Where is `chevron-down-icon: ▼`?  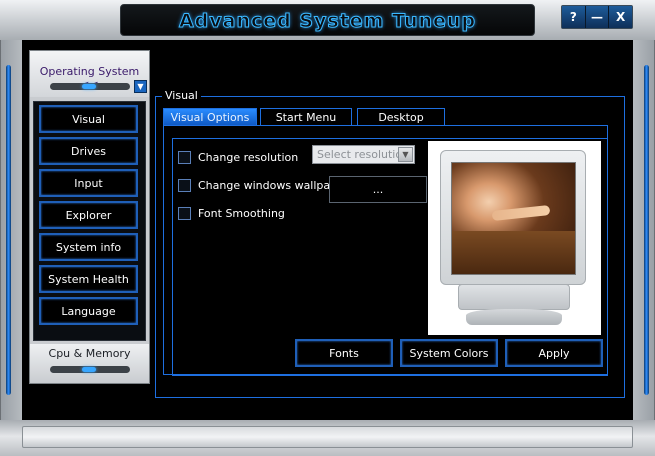
chevron-down-icon: ▼ is located at coordinates (405, 154).